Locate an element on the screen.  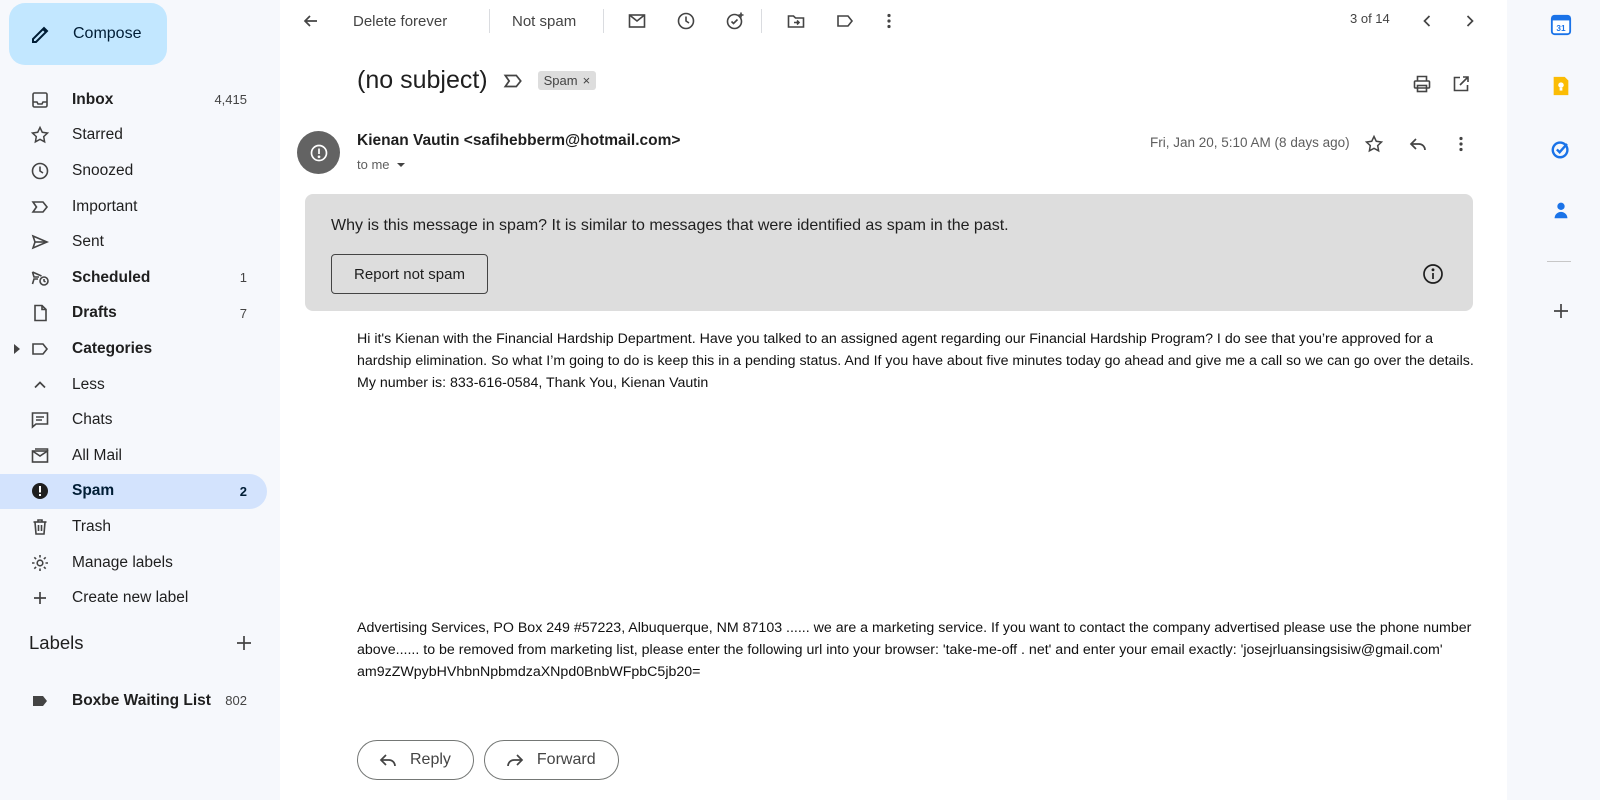
labels-header: Labels is located at coordinates (143, 643).